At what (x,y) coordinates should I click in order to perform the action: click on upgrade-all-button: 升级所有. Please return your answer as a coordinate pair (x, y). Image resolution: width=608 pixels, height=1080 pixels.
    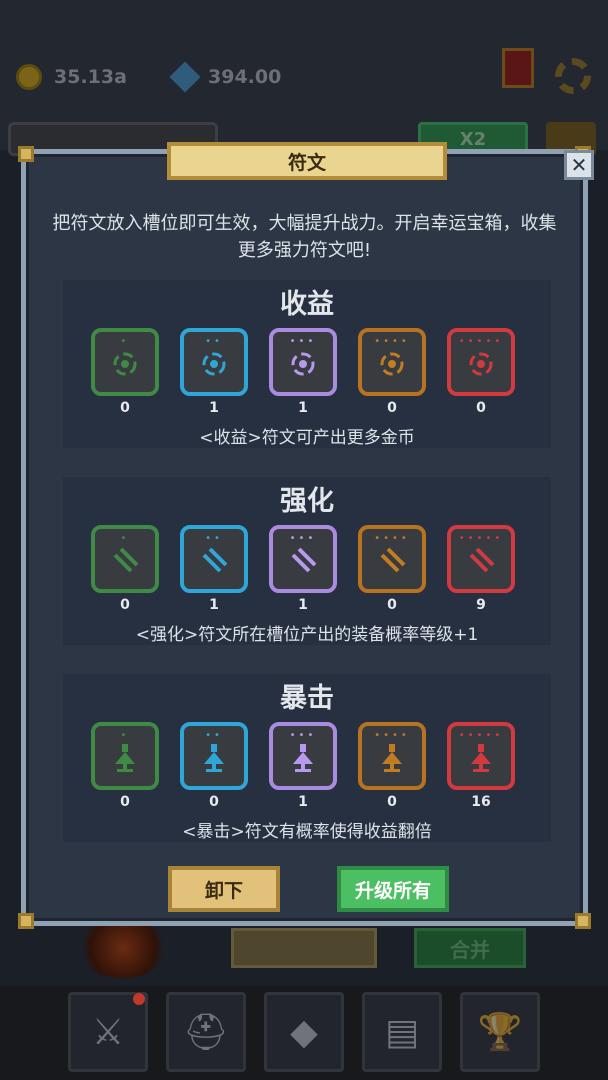
    Looking at the image, I should click on (393, 889).